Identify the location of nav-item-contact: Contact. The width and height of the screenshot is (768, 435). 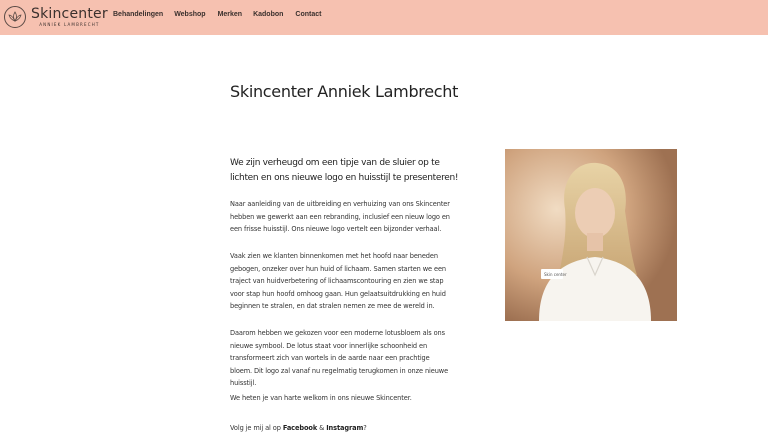
(308, 14).